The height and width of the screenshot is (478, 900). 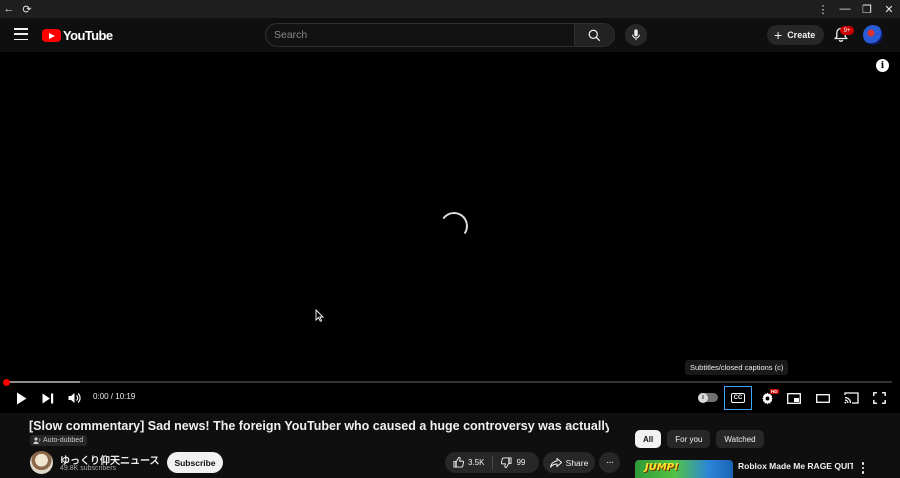 I want to click on thumbnail-text: JUMP!, so click(x=662, y=467).